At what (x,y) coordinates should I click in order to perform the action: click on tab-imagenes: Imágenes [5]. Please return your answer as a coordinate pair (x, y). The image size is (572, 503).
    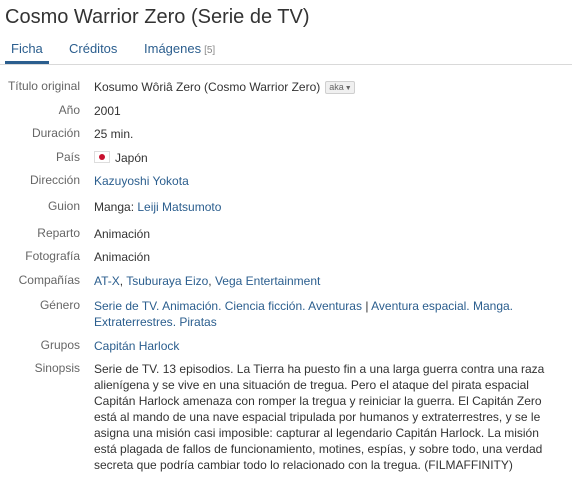
    Looking at the image, I should click on (179, 51).